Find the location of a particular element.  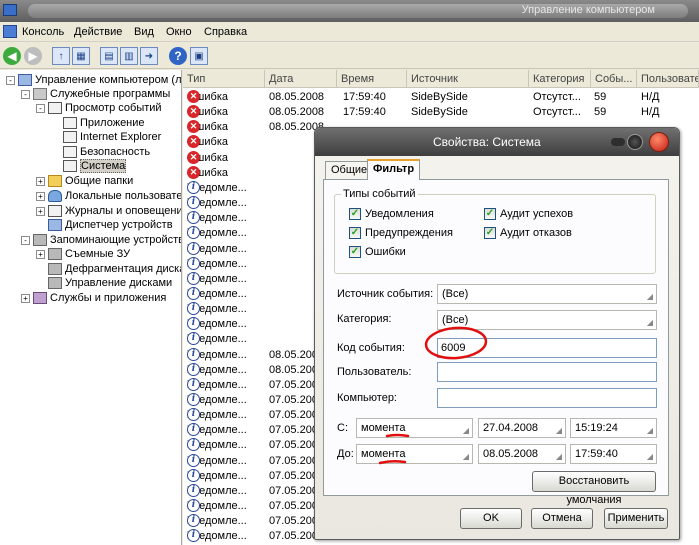

source-value: (Все) is located at coordinates (455, 294).